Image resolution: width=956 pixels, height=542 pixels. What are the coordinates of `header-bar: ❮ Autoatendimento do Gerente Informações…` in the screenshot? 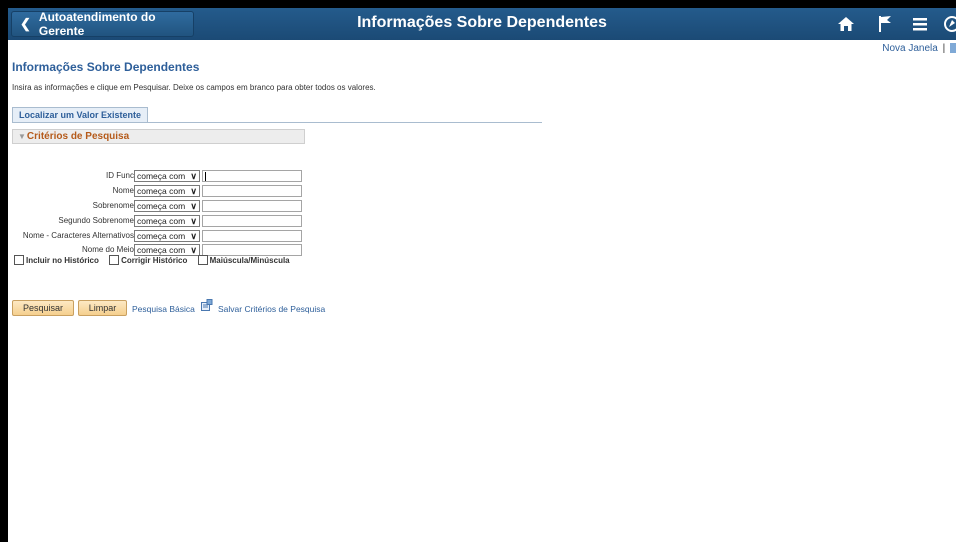 It's located at (482, 24).